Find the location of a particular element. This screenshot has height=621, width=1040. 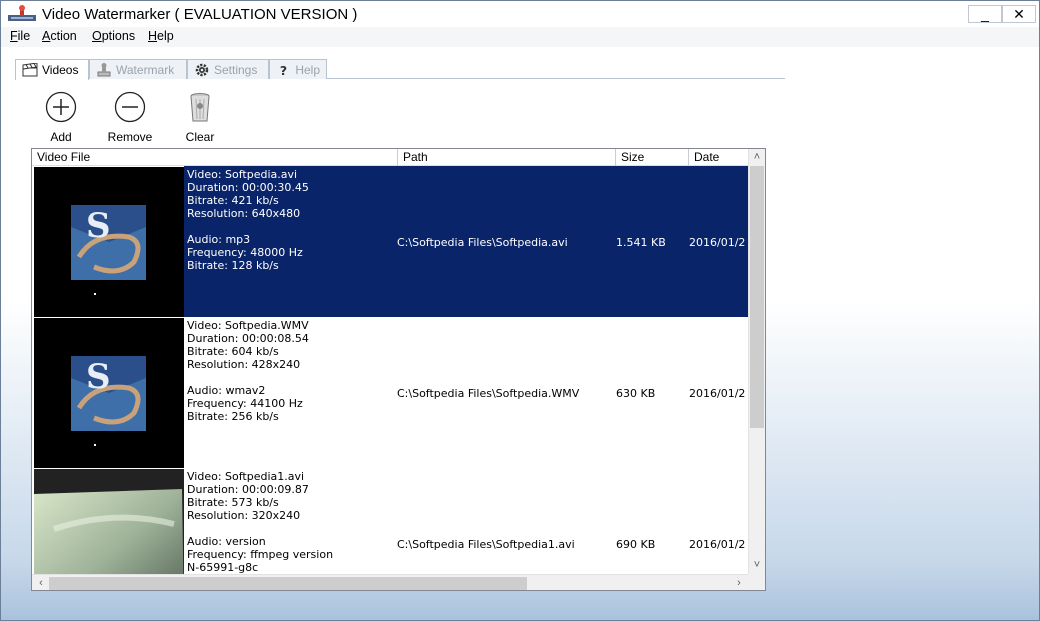

scroll-right-icon: › is located at coordinates (739, 583).